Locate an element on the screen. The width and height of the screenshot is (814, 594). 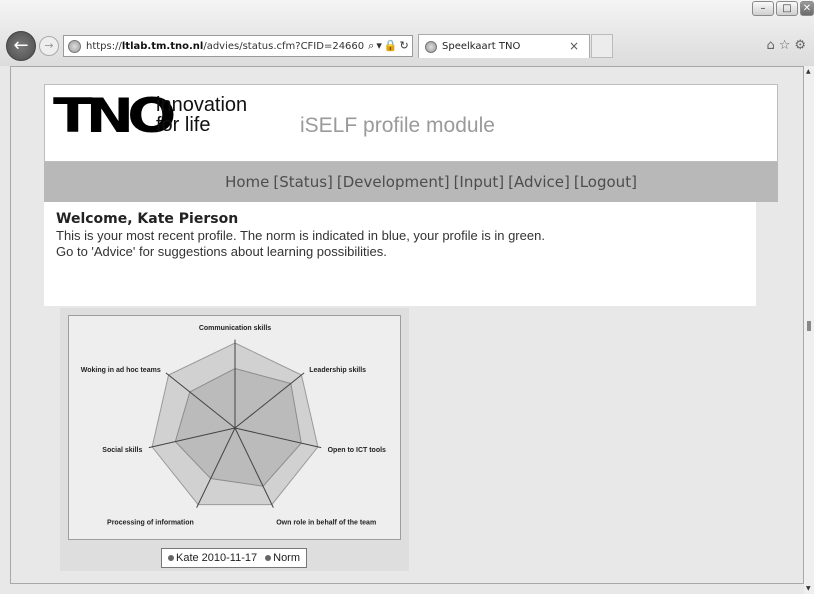
address-actions: ⌕▾🔒↻✕ is located at coordinates (390, 46).